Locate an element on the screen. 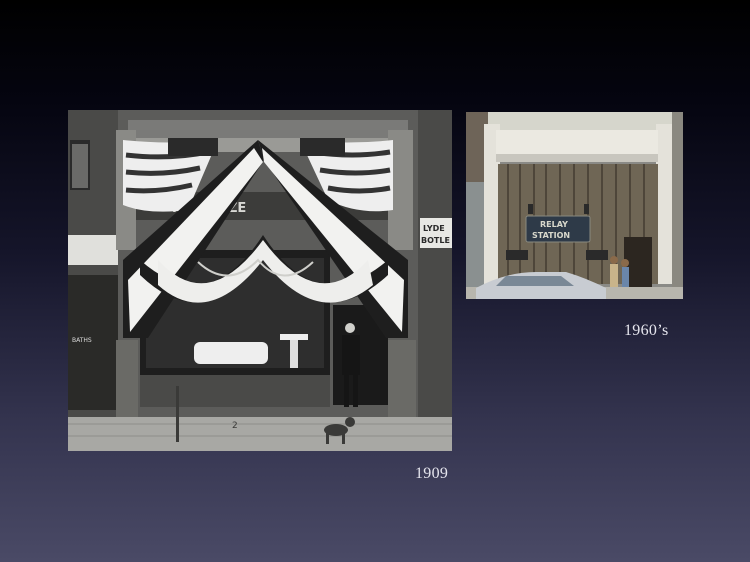 Image resolution: width=750 pixels, height=562 pixels. man-head is located at coordinates (350, 328).